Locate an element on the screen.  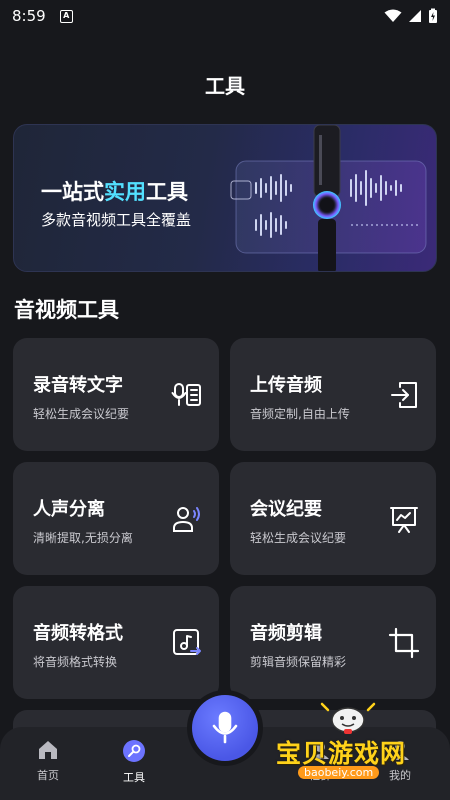
card-title: 会议纪要 is located at coordinates (286, 509).